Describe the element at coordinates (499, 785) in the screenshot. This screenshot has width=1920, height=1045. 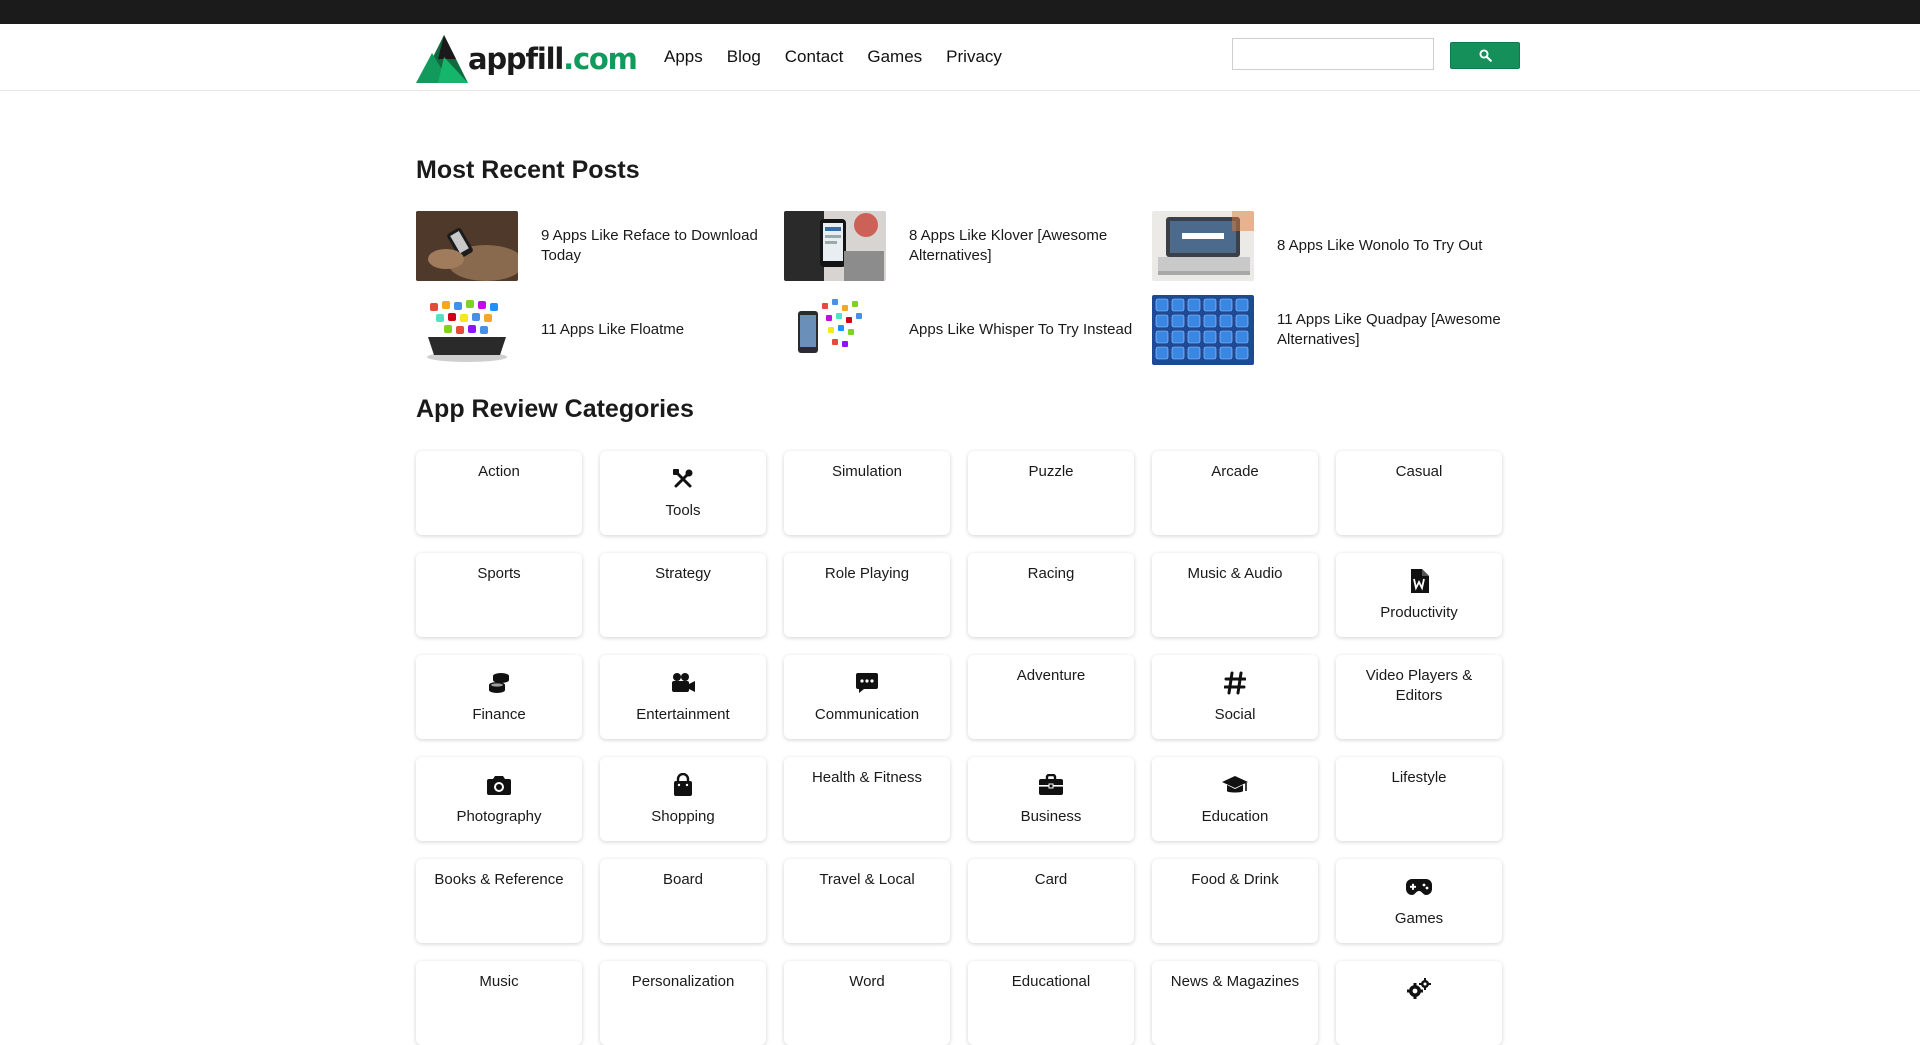
I see `camera-icon` at that location.